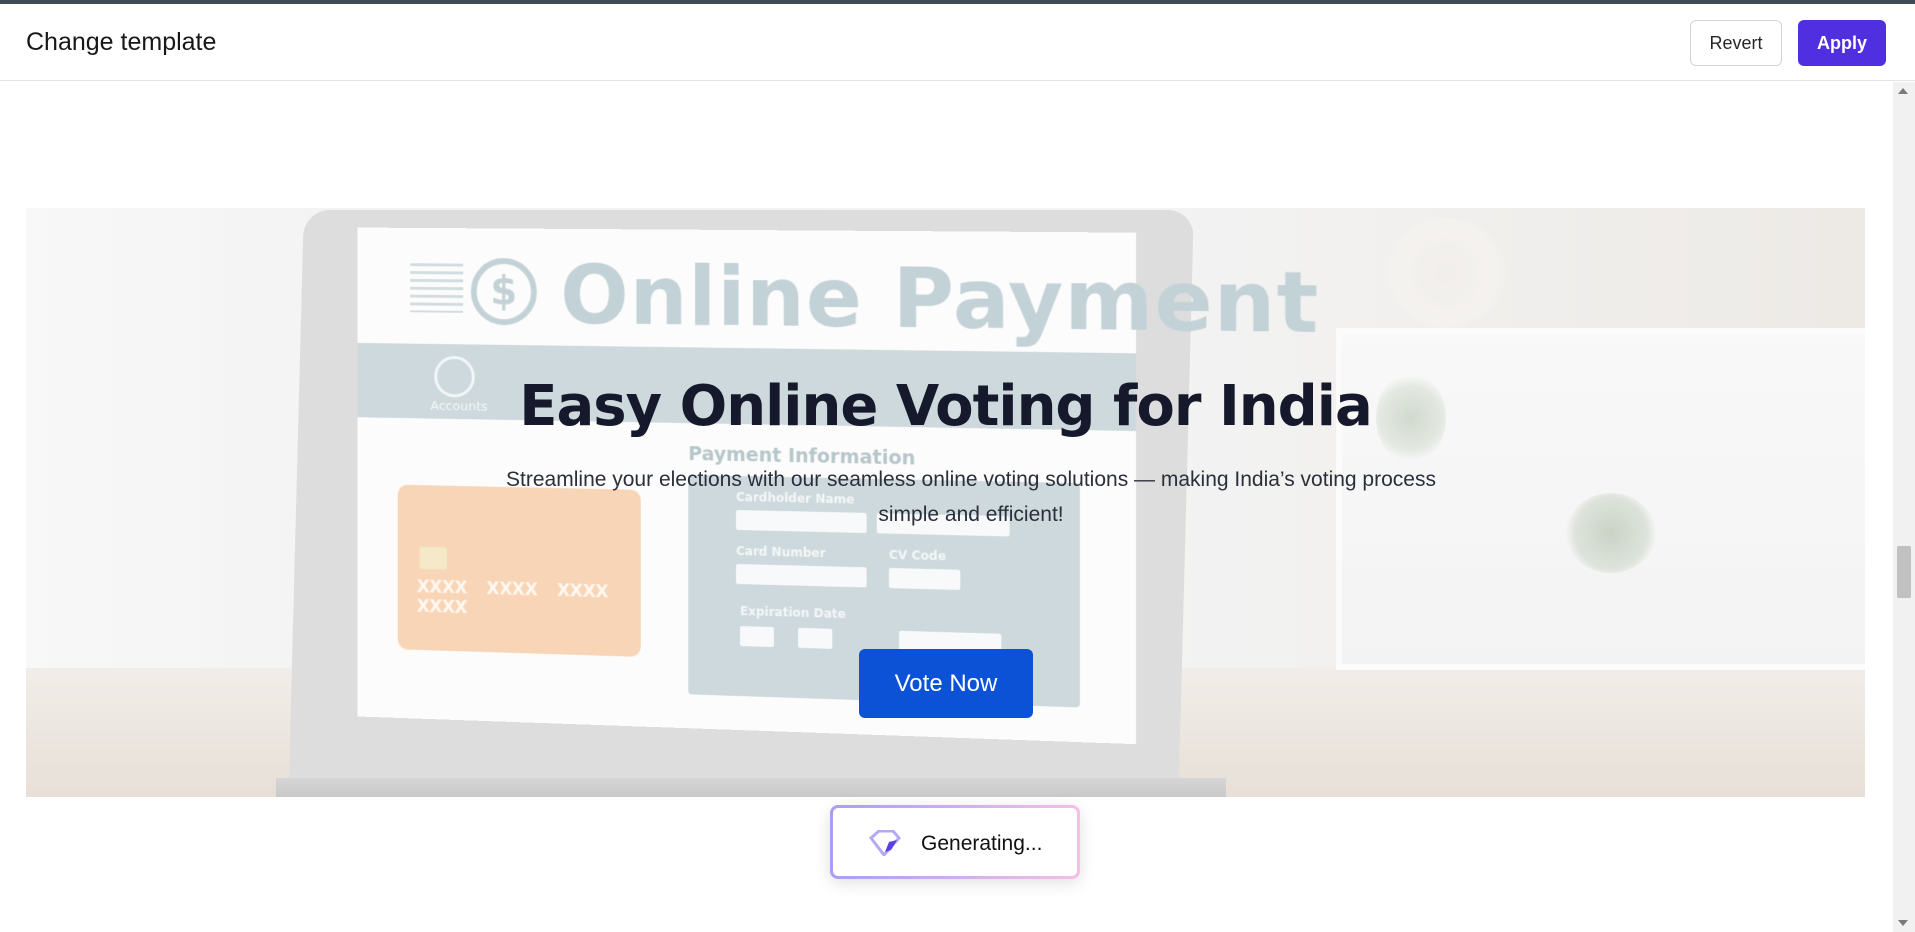 The image size is (1915, 932). I want to click on scroll-down-arrow-icon, so click(1903, 923).